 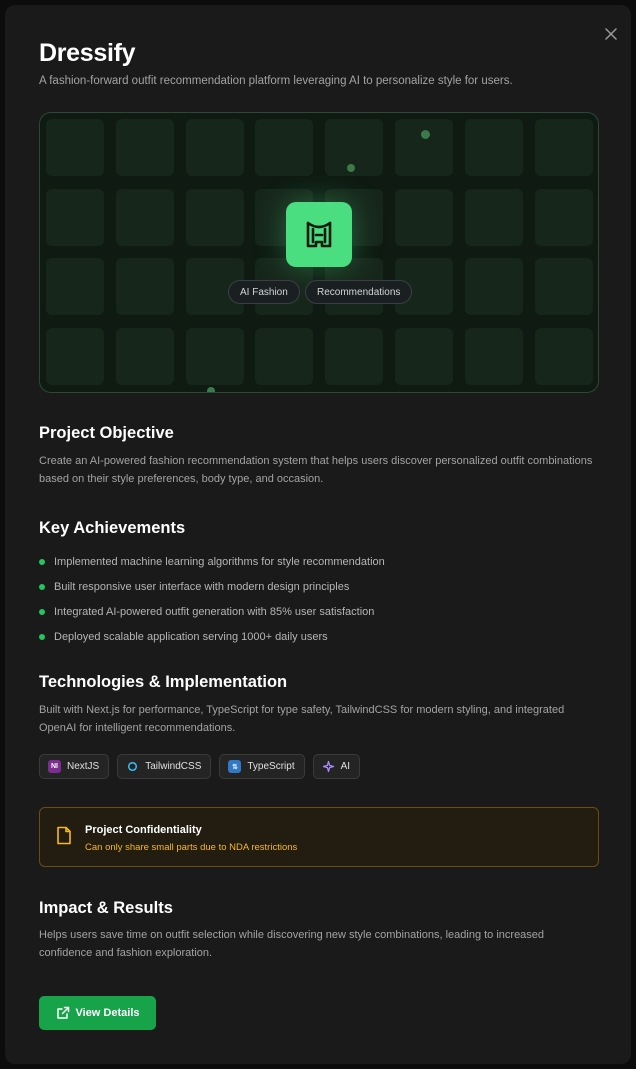 I want to click on achievements-heading: Key Achievements, so click(x=112, y=528).